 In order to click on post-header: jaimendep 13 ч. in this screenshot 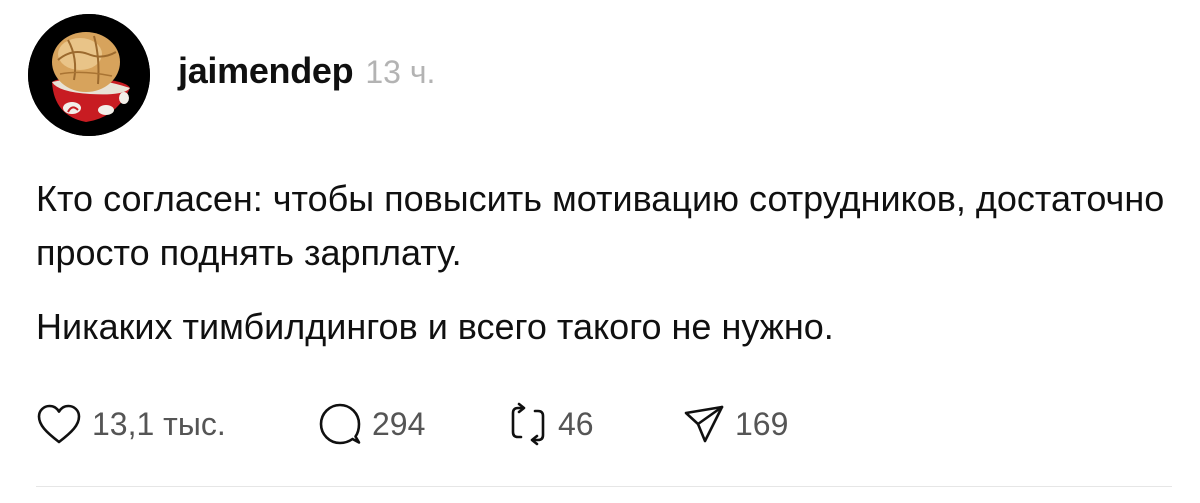, I will do `click(306, 71)`.